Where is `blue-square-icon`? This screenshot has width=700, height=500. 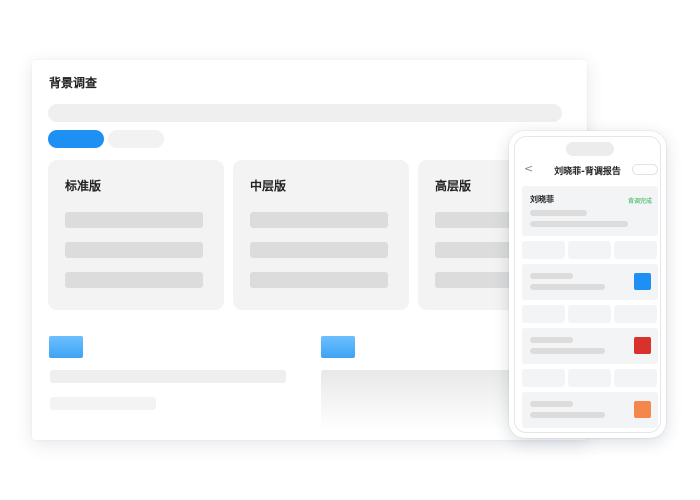
blue-square-icon is located at coordinates (642, 281).